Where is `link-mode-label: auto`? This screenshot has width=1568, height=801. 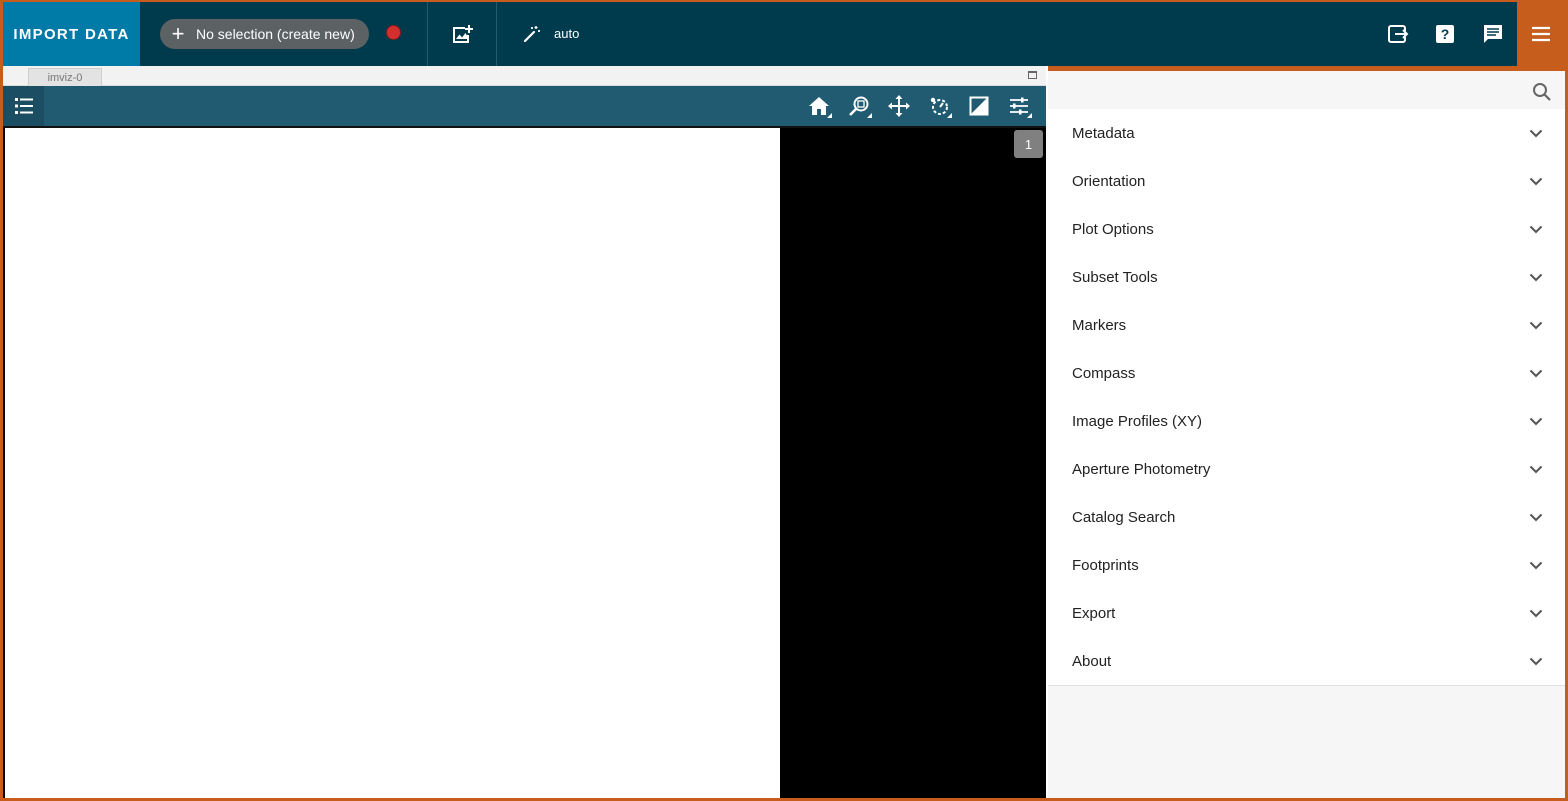 link-mode-label: auto is located at coordinates (566, 33).